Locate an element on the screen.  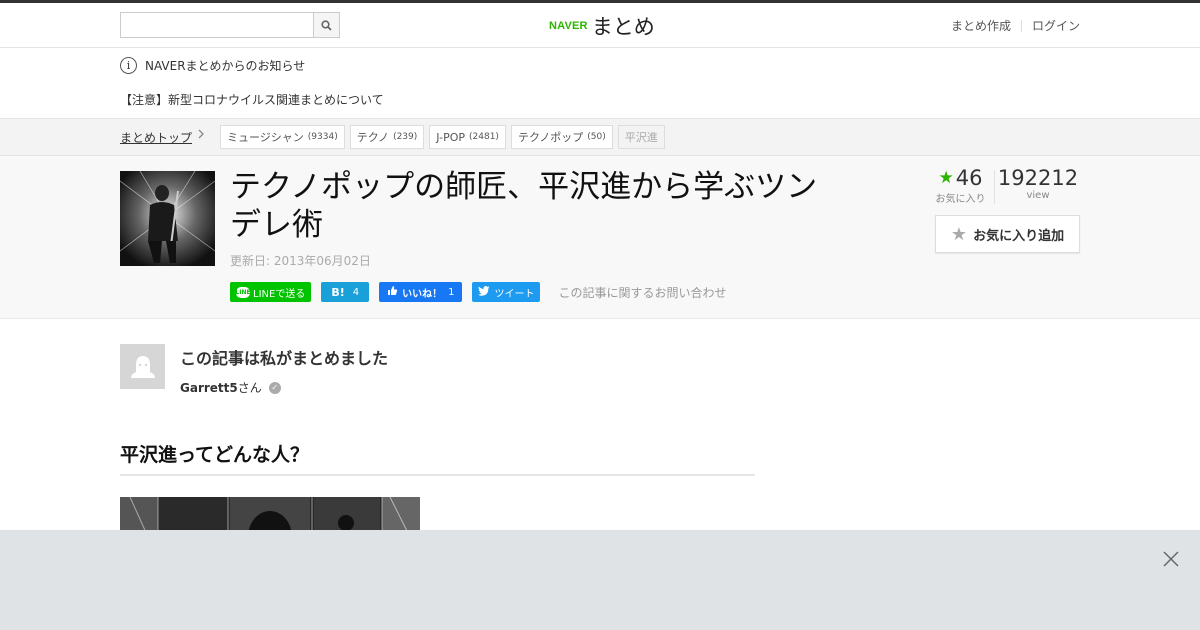
header-links: まとめ作成 ログイン is located at coordinates (1015, 25).